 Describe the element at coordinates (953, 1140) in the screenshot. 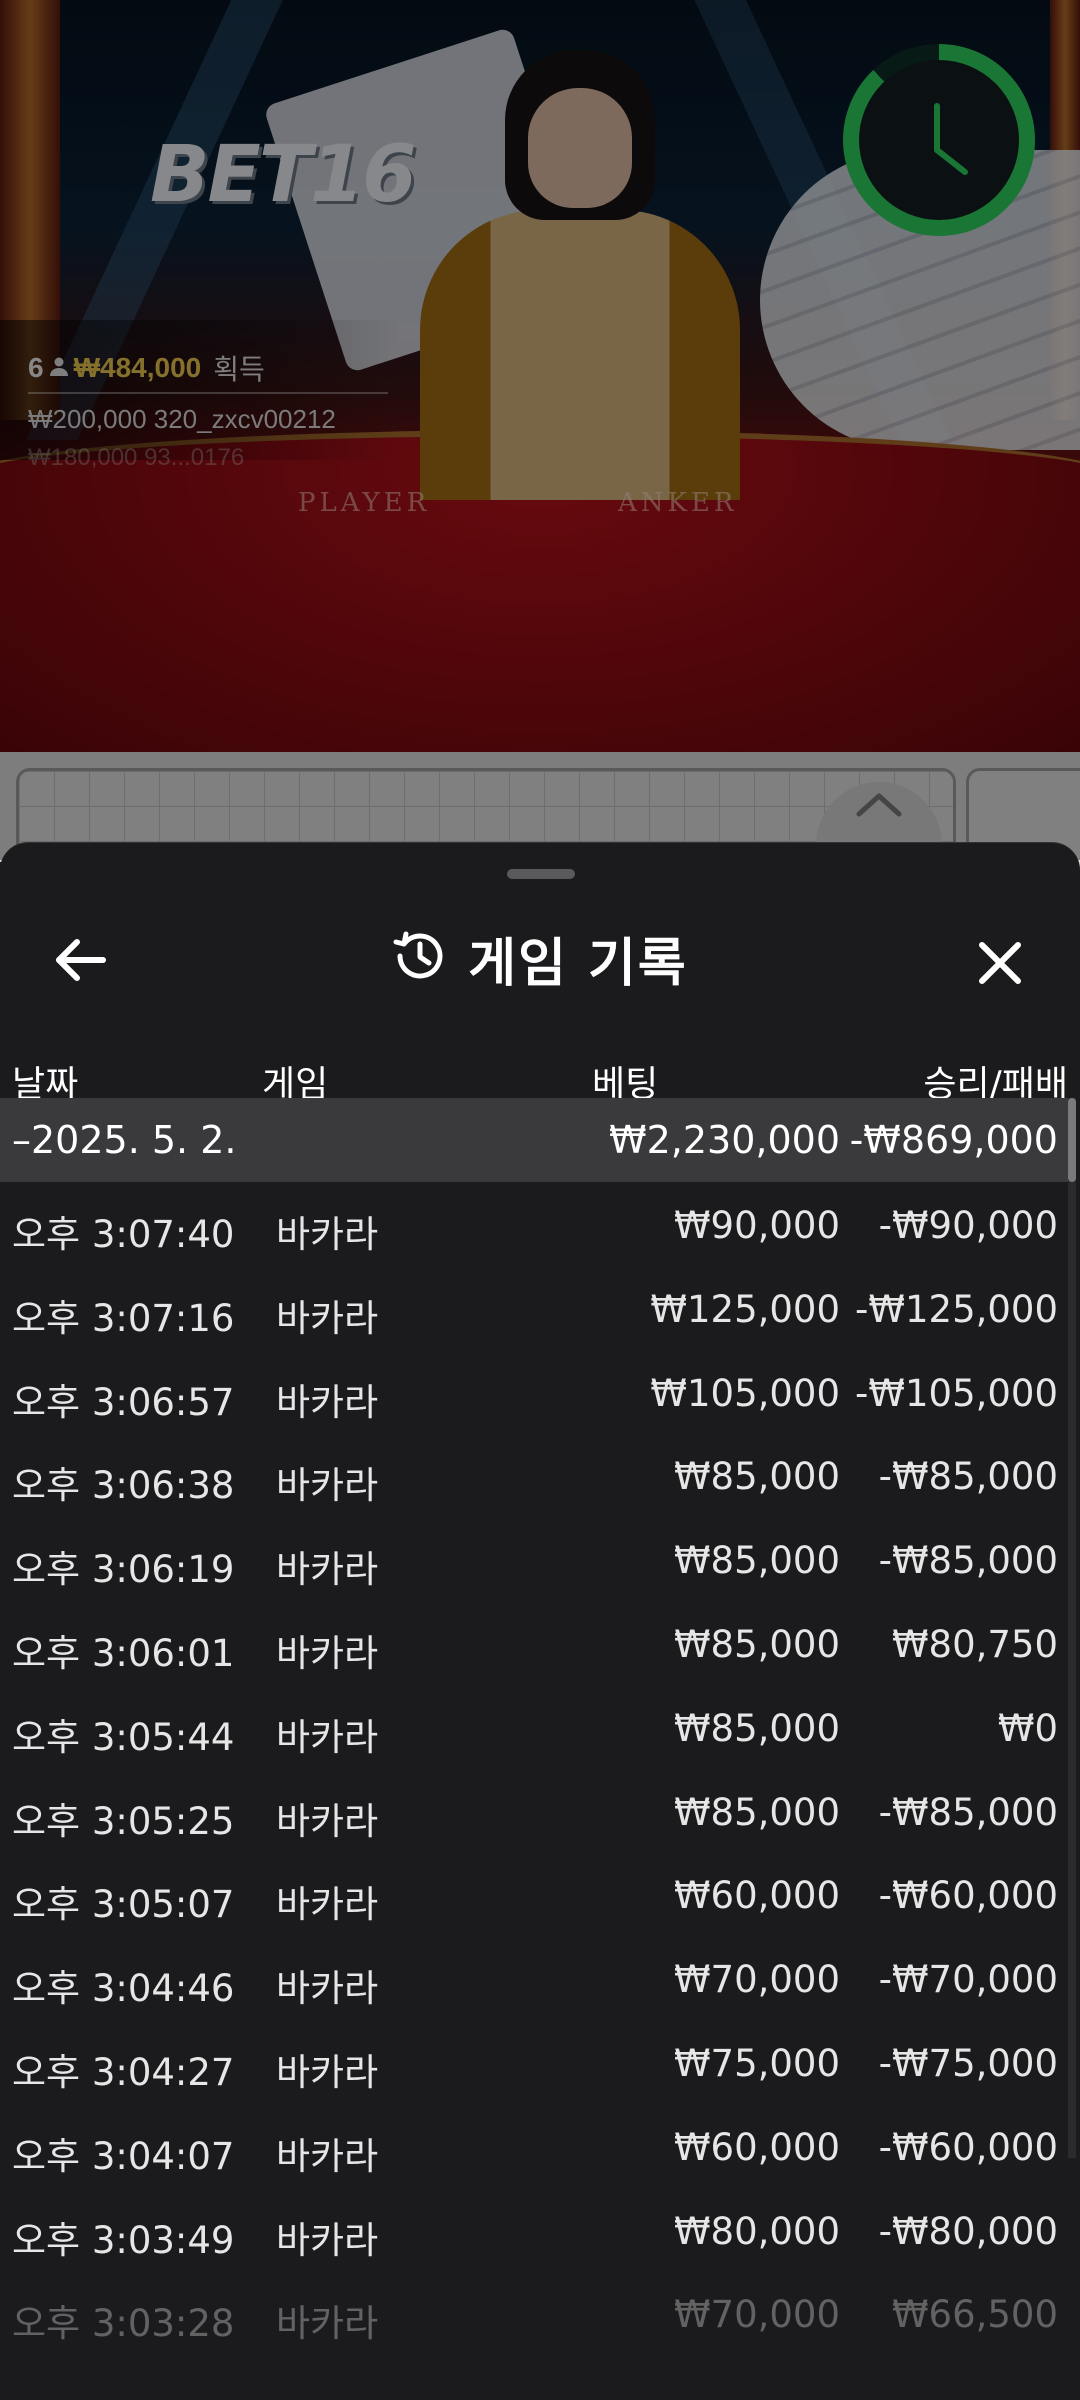

I see `group-total-result: -₩869,000` at that location.